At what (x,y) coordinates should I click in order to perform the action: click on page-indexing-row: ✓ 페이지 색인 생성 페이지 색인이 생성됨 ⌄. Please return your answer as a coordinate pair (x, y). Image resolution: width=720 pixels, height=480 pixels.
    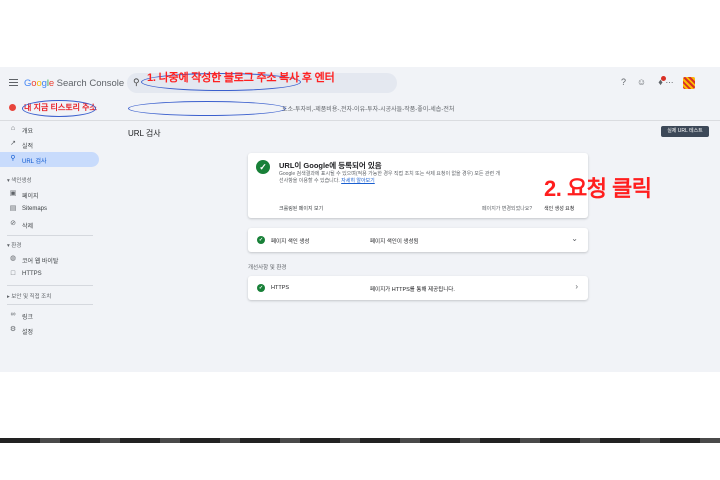
    Looking at the image, I should click on (418, 240).